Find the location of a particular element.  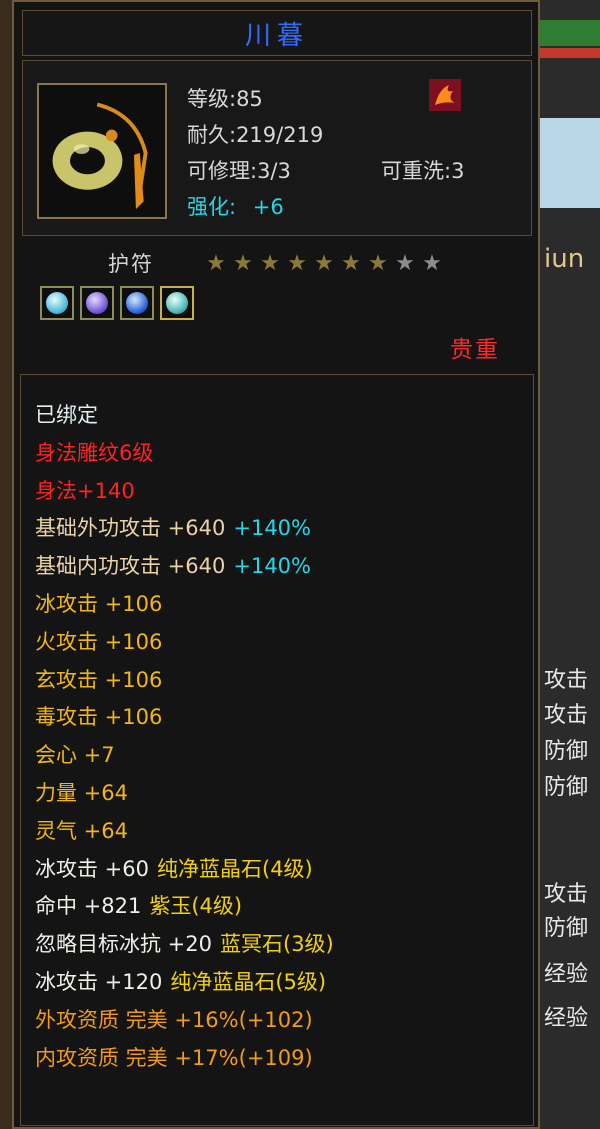

purple-gem-icon is located at coordinates (97, 303).